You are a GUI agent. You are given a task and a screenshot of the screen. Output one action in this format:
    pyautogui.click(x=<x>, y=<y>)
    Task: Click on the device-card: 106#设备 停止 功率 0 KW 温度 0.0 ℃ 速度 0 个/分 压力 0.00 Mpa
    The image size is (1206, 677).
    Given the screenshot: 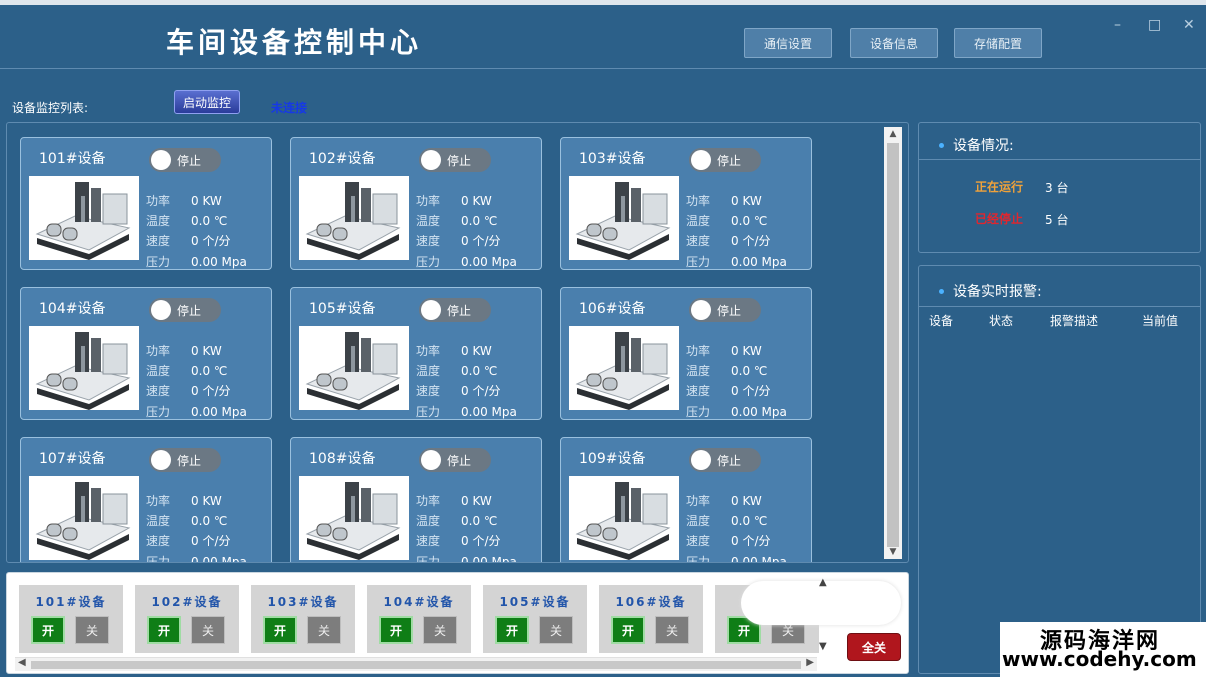 What is the action you would take?
    pyautogui.click(x=686, y=353)
    